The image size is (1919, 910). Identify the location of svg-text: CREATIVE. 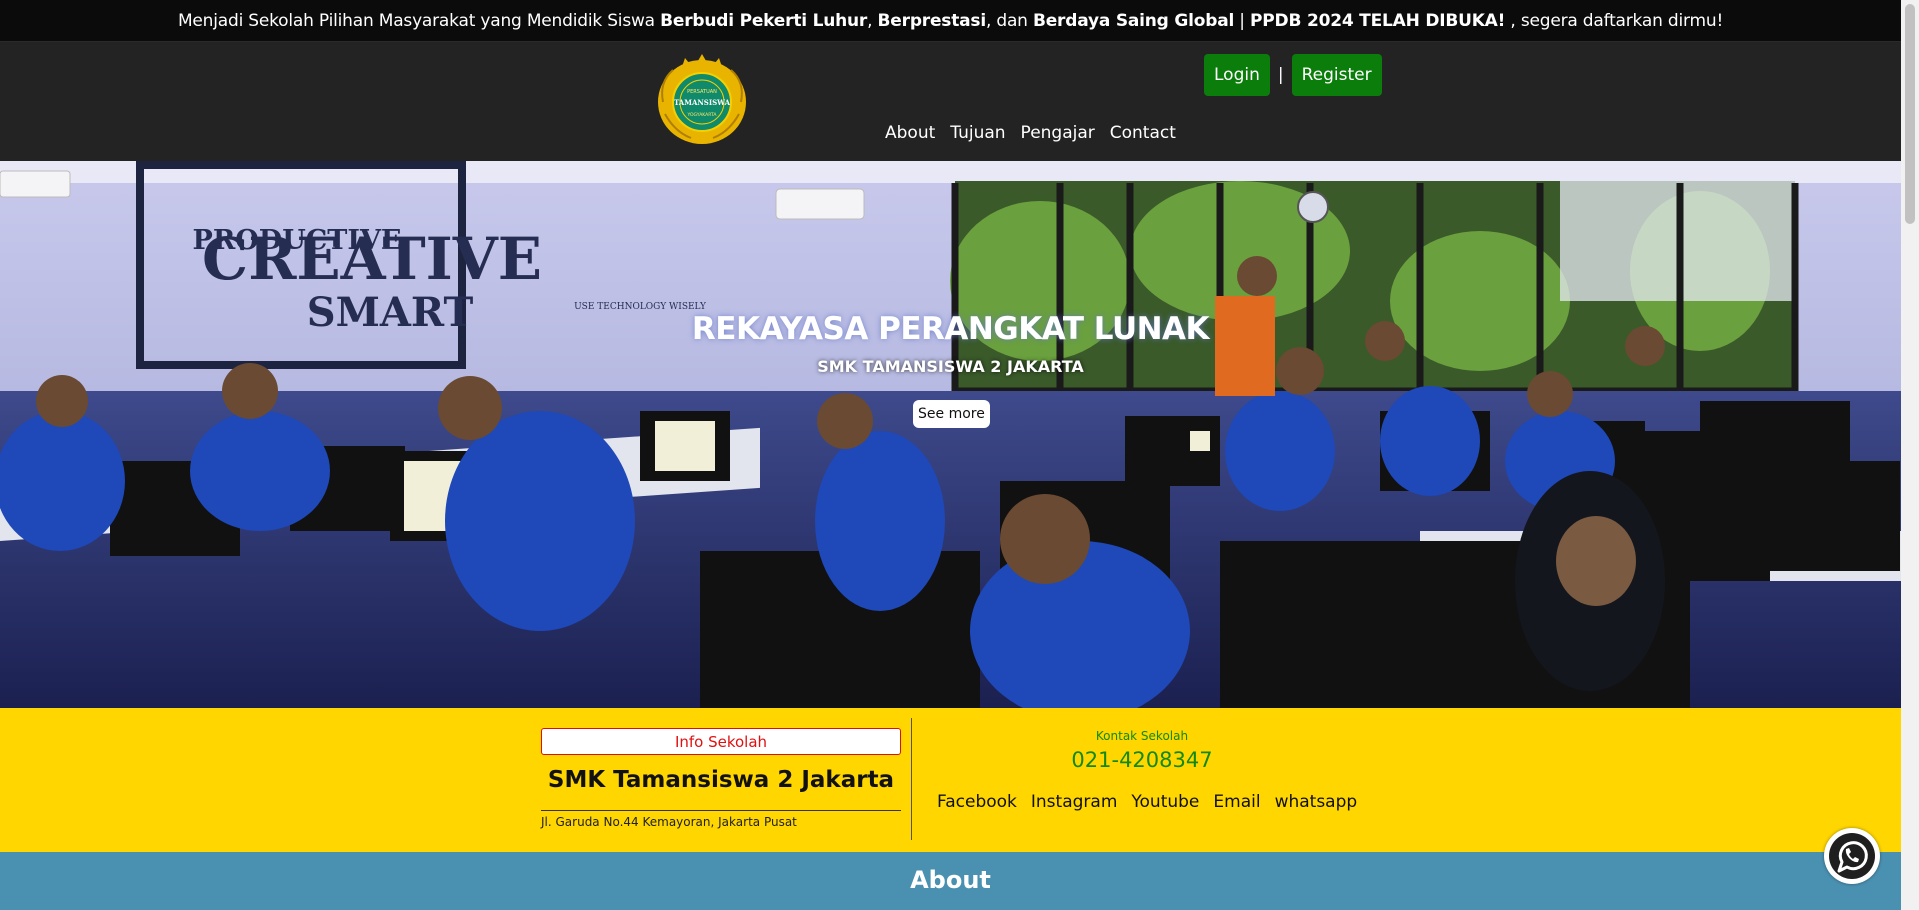
(372, 259).